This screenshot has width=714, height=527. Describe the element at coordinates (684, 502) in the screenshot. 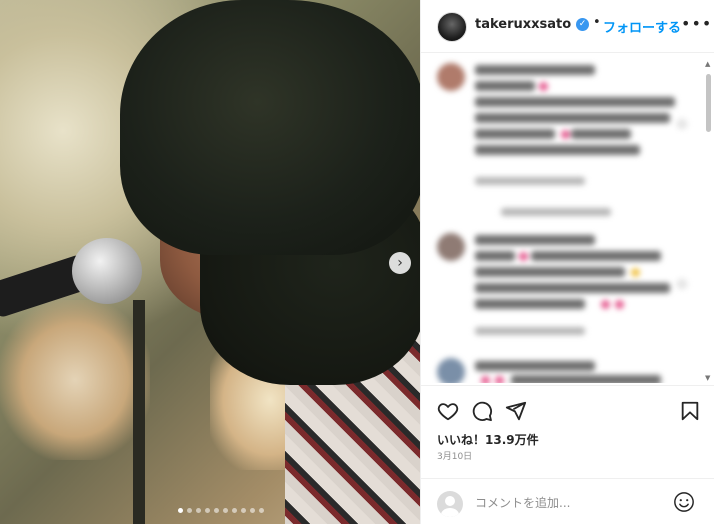

I see `smiley-icon` at that location.